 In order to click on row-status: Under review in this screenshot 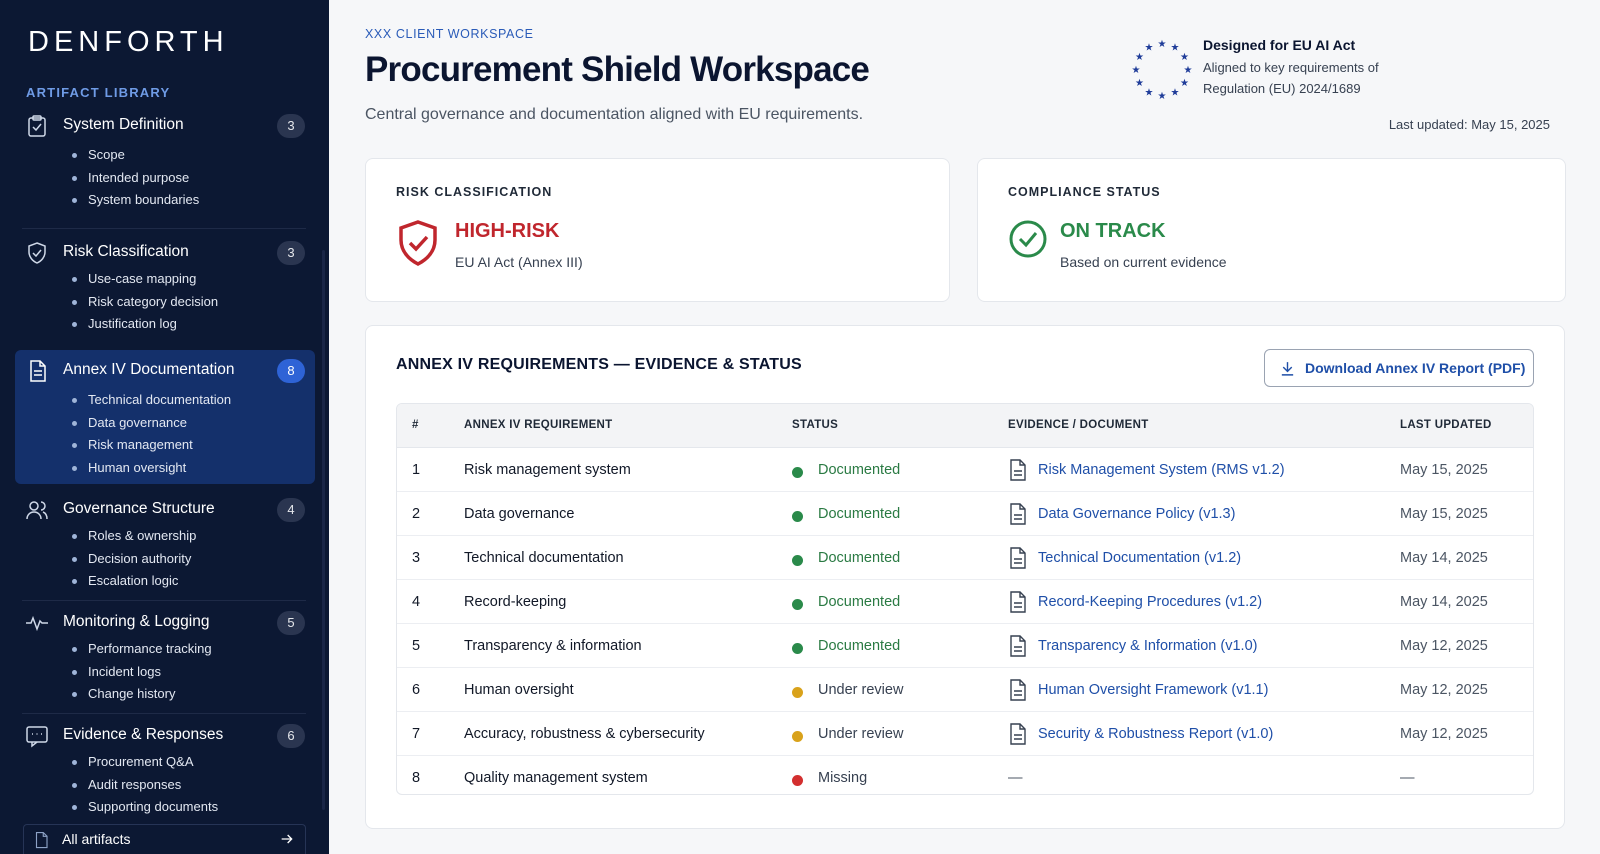, I will do `click(861, 690)`.